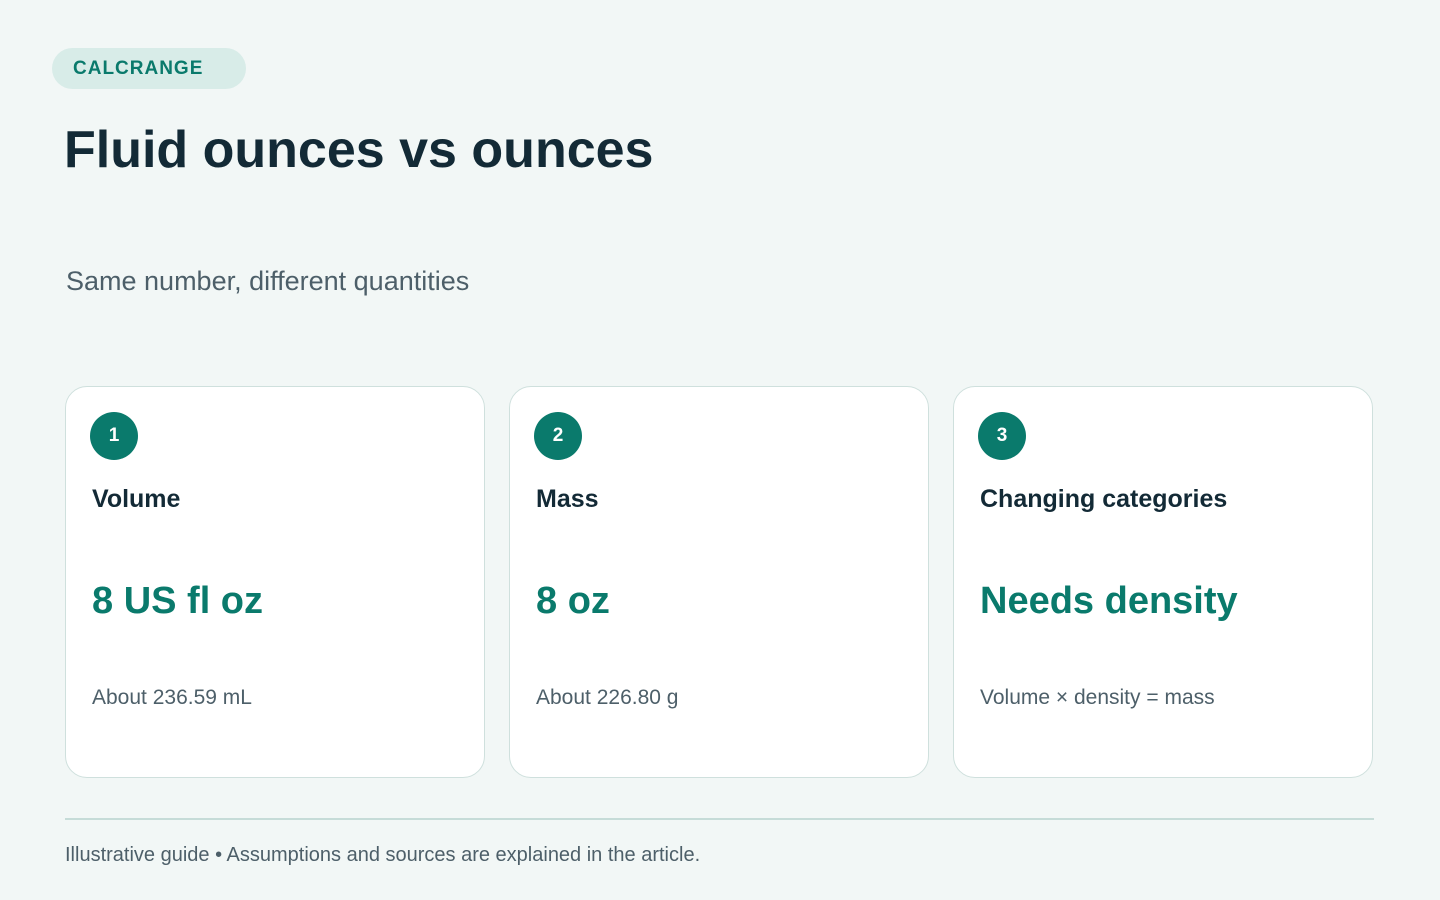 The image size is (1440, 900). I want to click on page-subtitle: Same number, different quantities, so click(268, 281).